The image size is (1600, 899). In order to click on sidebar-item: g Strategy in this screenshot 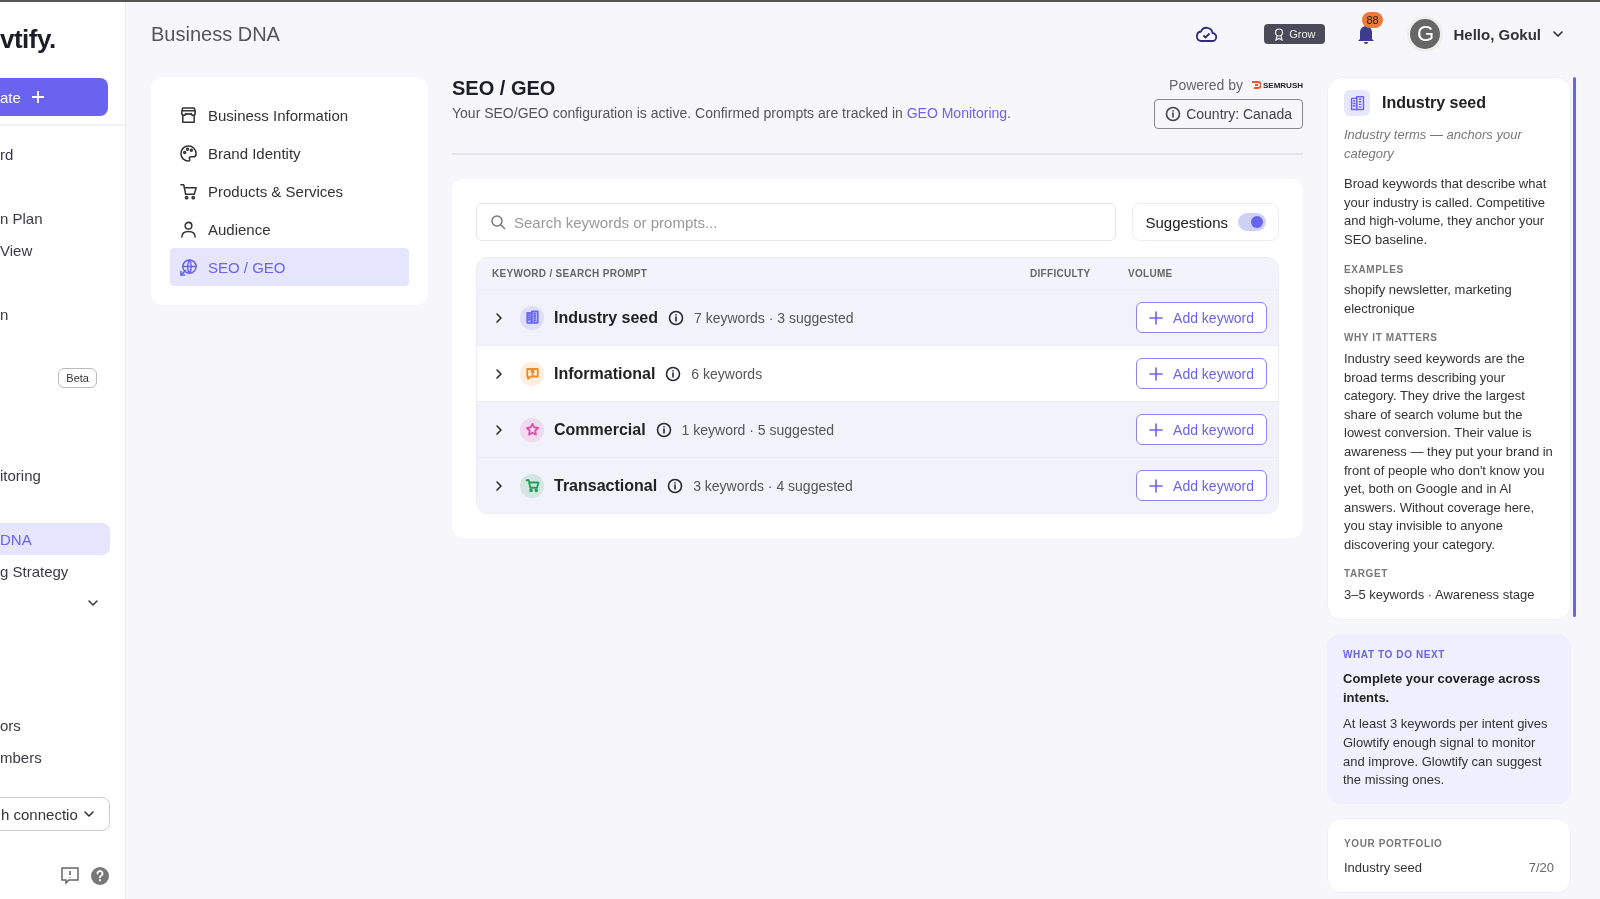, I will do `click(55, 571)`.